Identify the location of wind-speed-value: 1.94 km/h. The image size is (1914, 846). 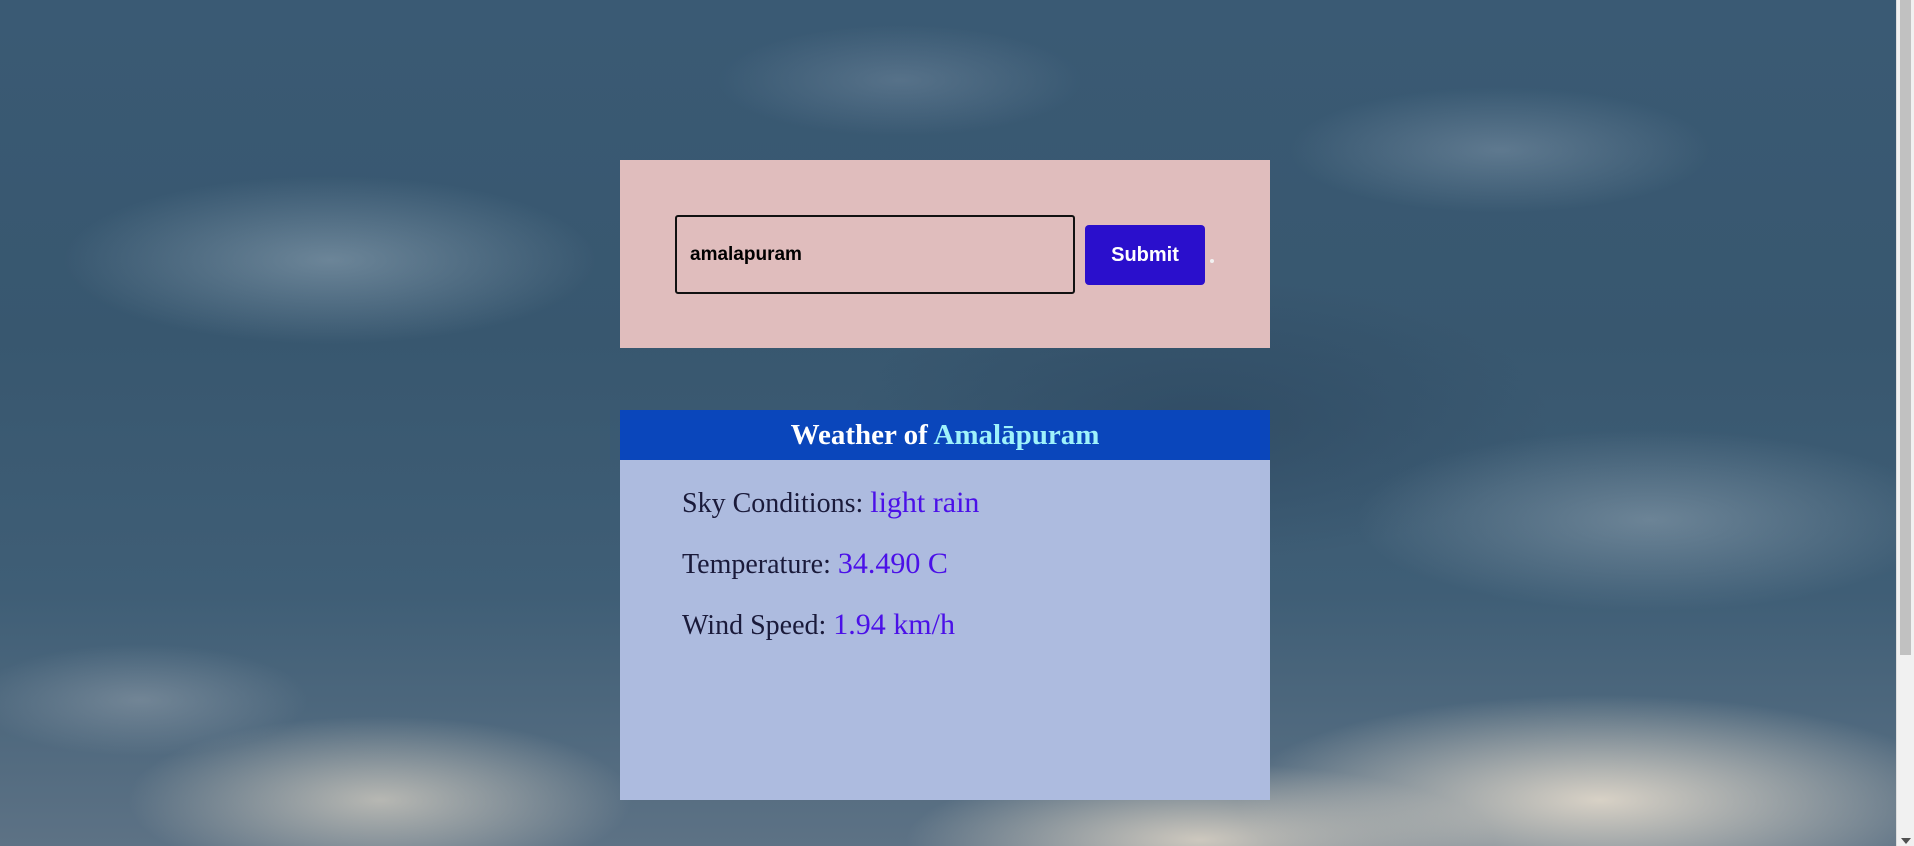
(894, 624).